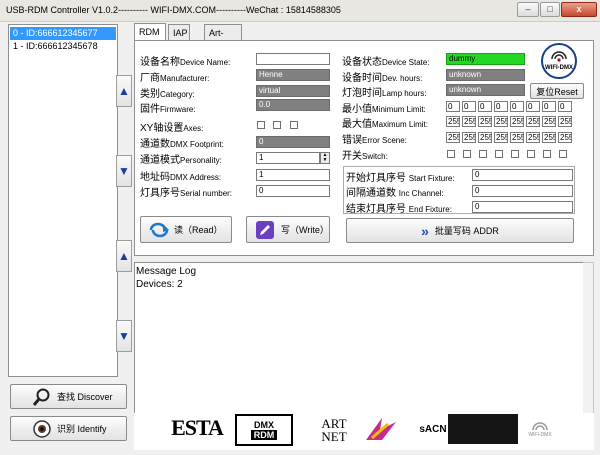  I want to click on personality-field: 1, so click(288, 158).